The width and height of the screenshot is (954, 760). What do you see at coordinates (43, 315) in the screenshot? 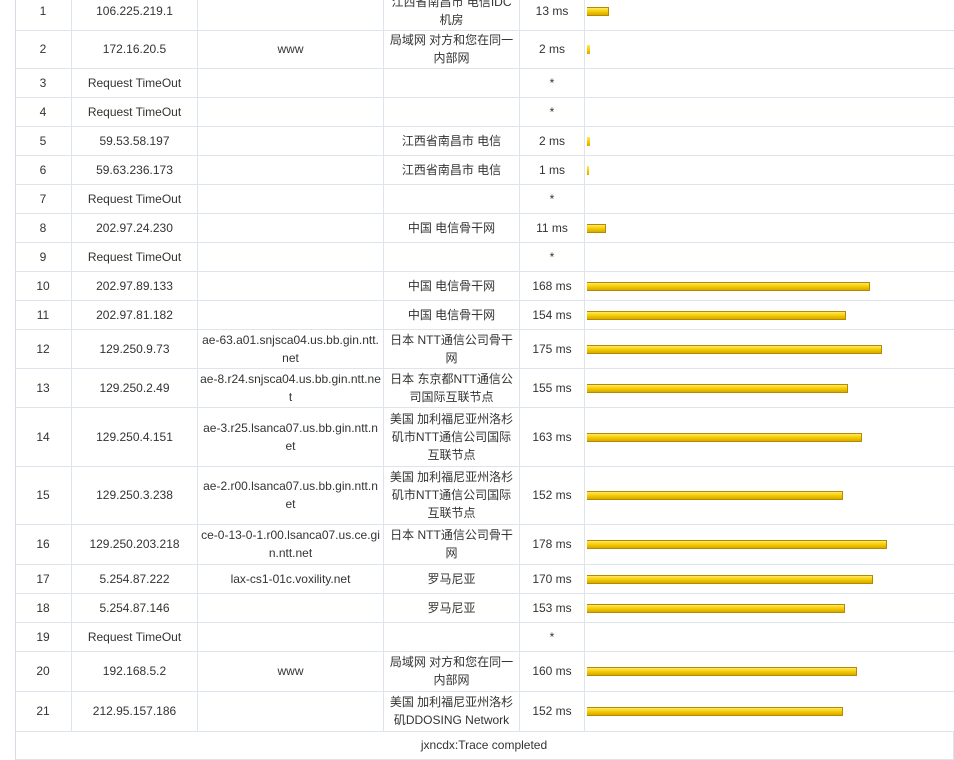
I see `hop-number: 11` at bounding box center [43, 315].